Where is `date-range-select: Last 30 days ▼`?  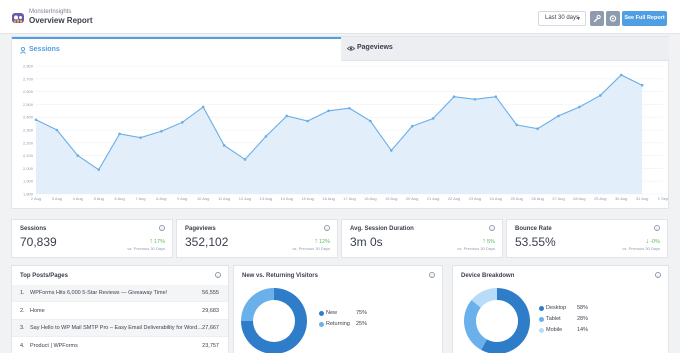
date-range-select: Last 30 days ▼ is located at coordinates (562, 18).